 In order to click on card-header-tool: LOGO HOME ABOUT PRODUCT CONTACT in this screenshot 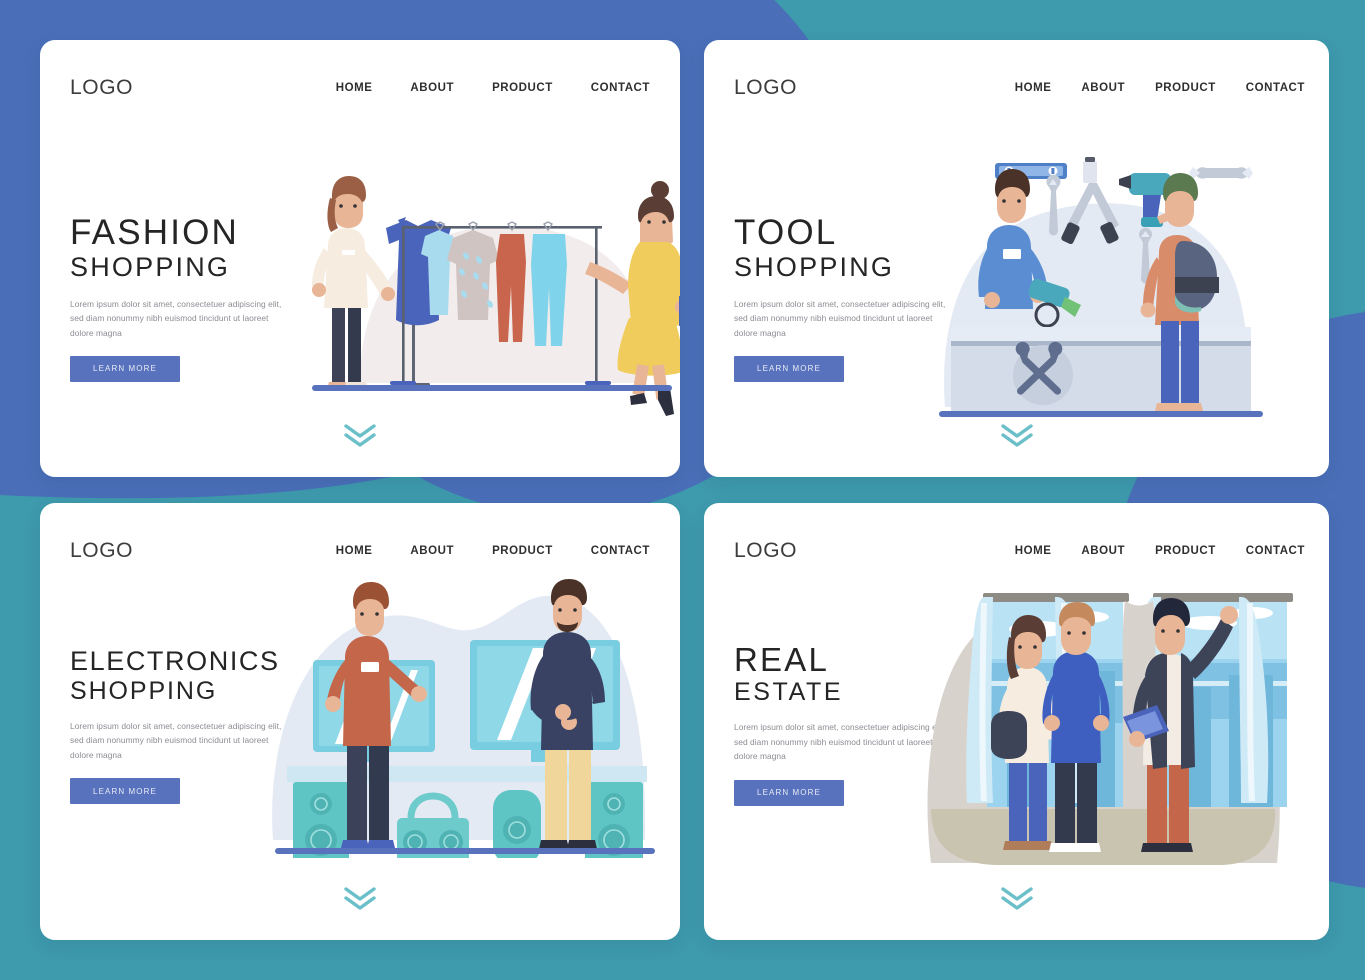, I will do `click(1016, 88)`.